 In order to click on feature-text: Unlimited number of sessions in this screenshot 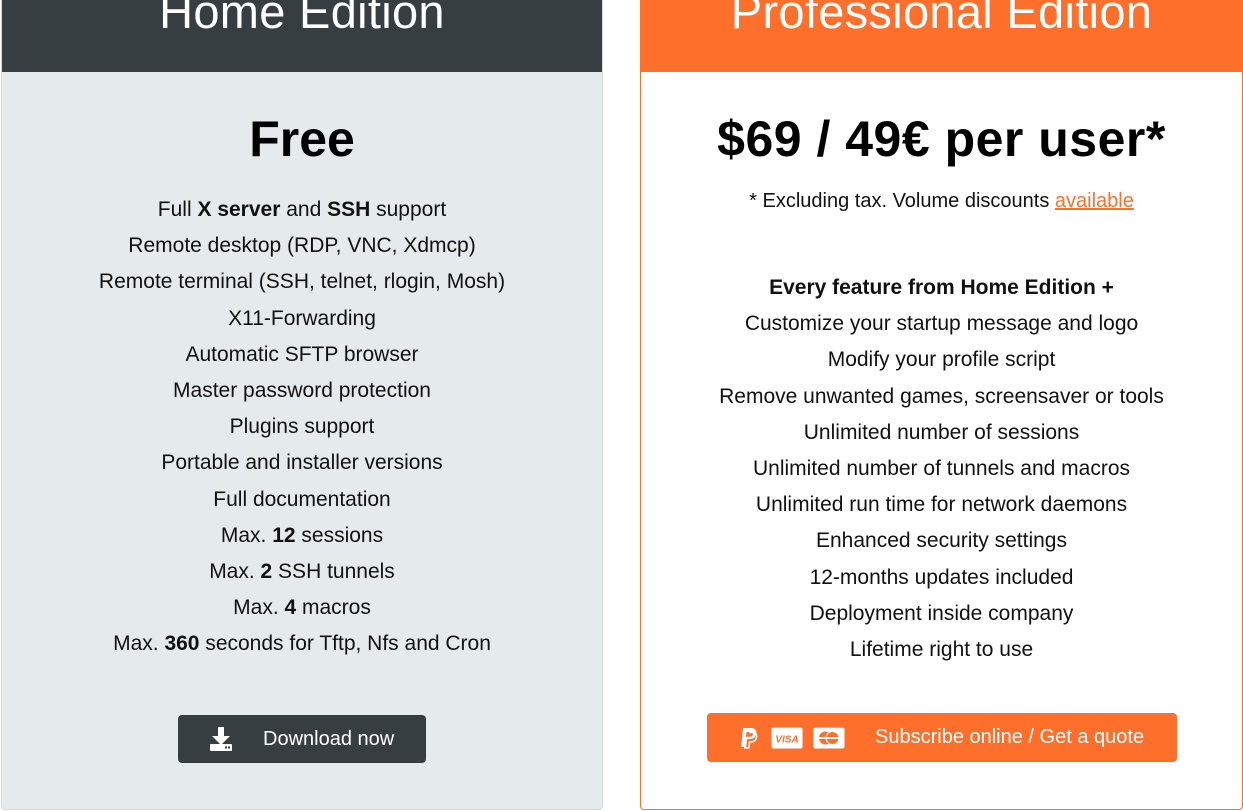, I will do `click(941, 432)`.